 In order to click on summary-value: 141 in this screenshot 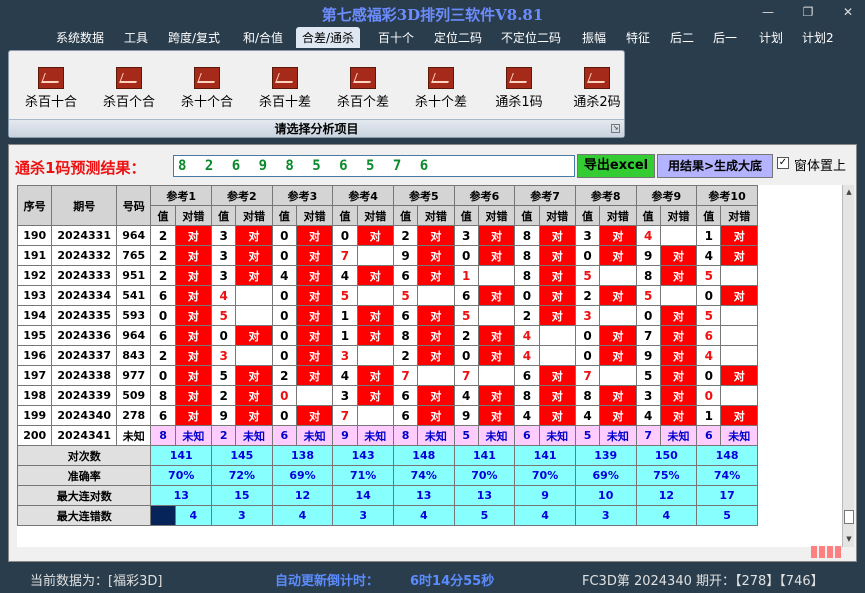, I will do `click(181, 455)`.